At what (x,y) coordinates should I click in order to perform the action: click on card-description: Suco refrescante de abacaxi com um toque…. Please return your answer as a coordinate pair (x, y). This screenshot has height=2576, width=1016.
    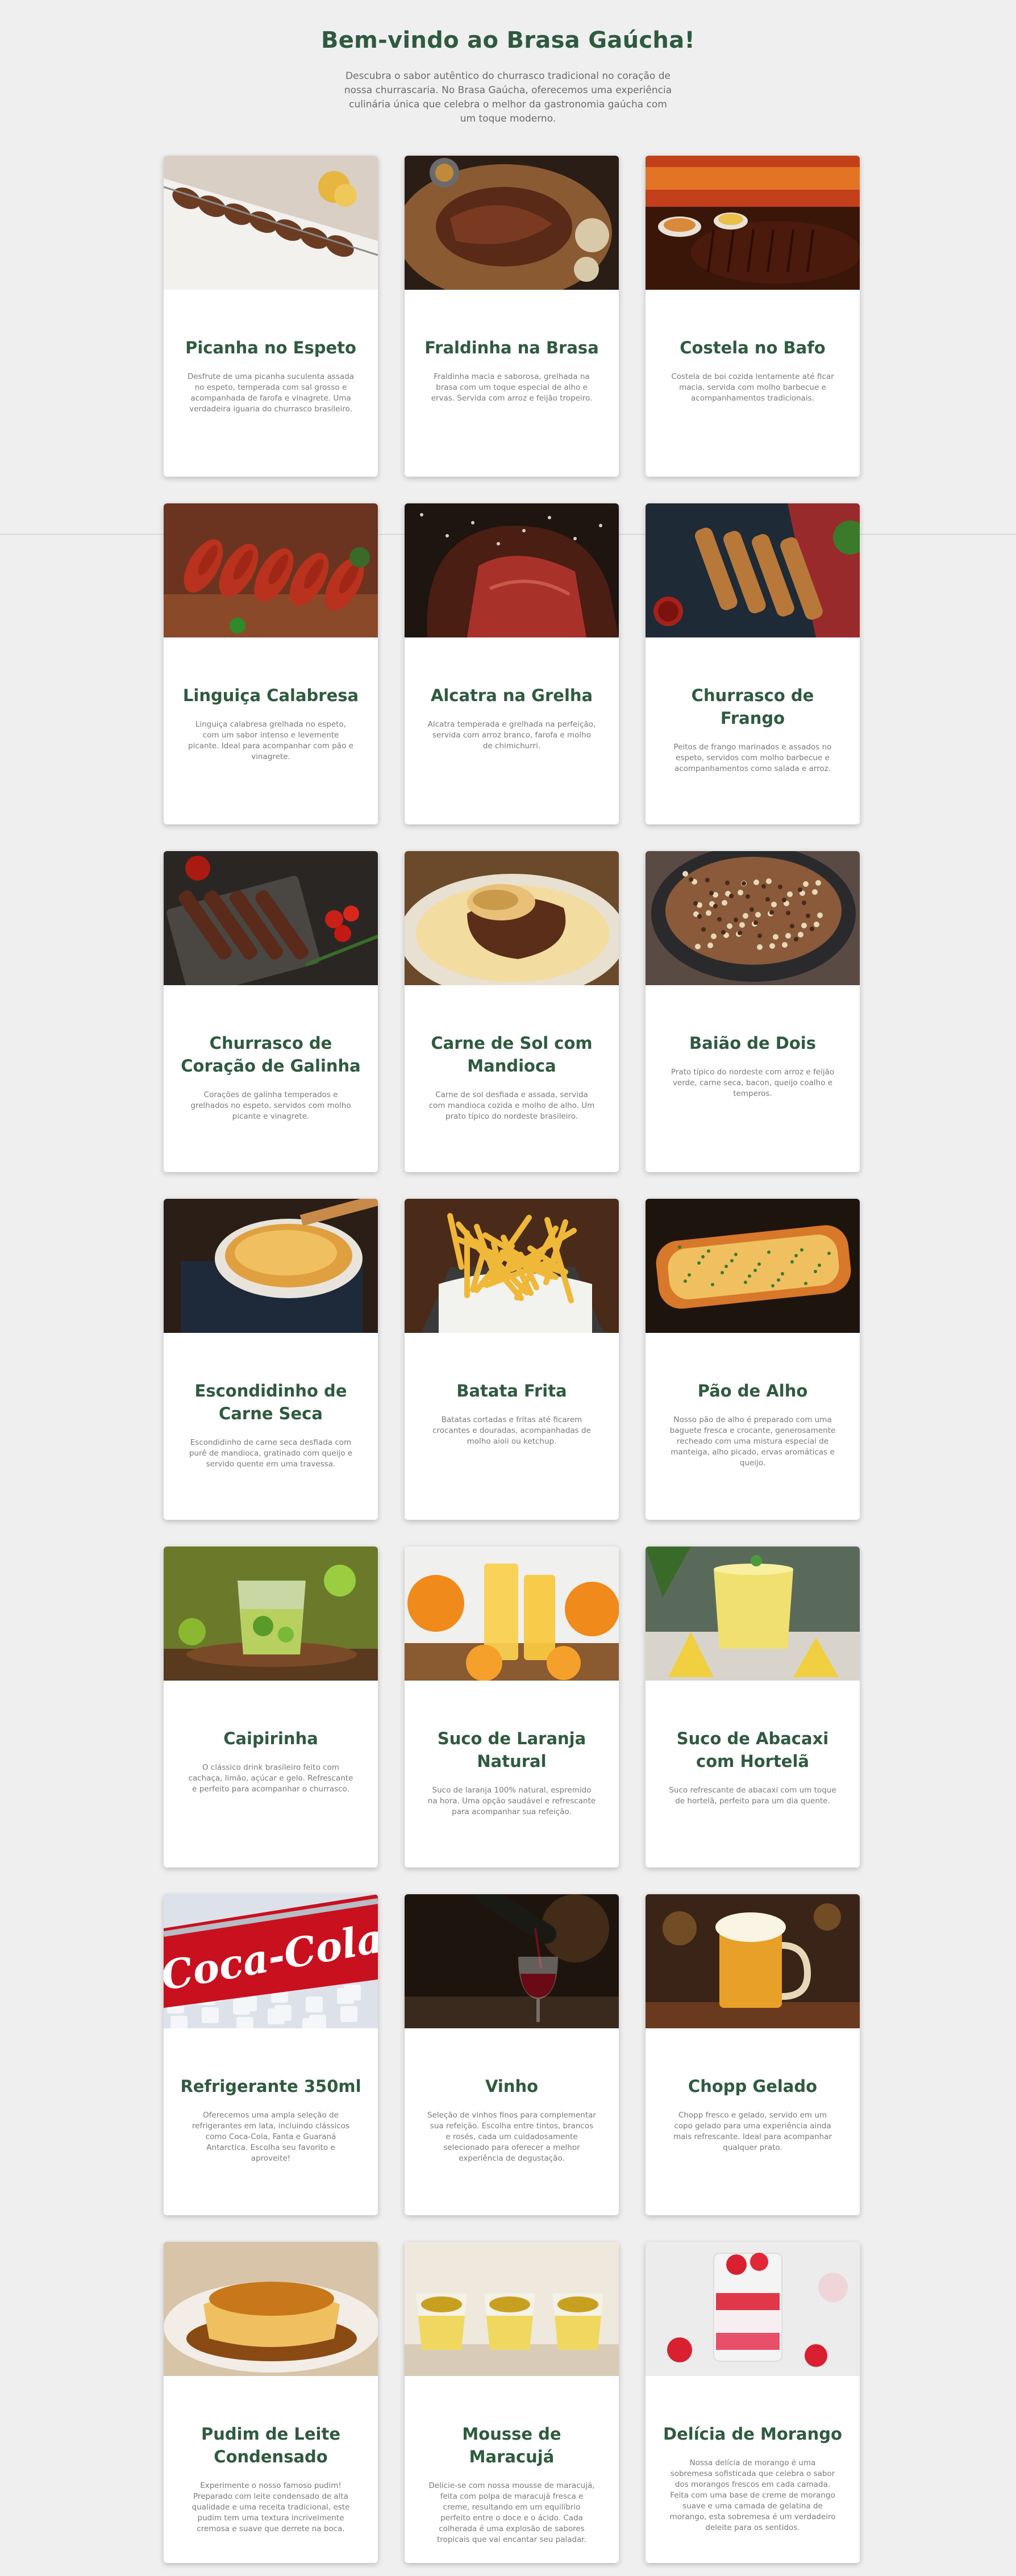
    Looking at the image, I should click on (752, 1796).